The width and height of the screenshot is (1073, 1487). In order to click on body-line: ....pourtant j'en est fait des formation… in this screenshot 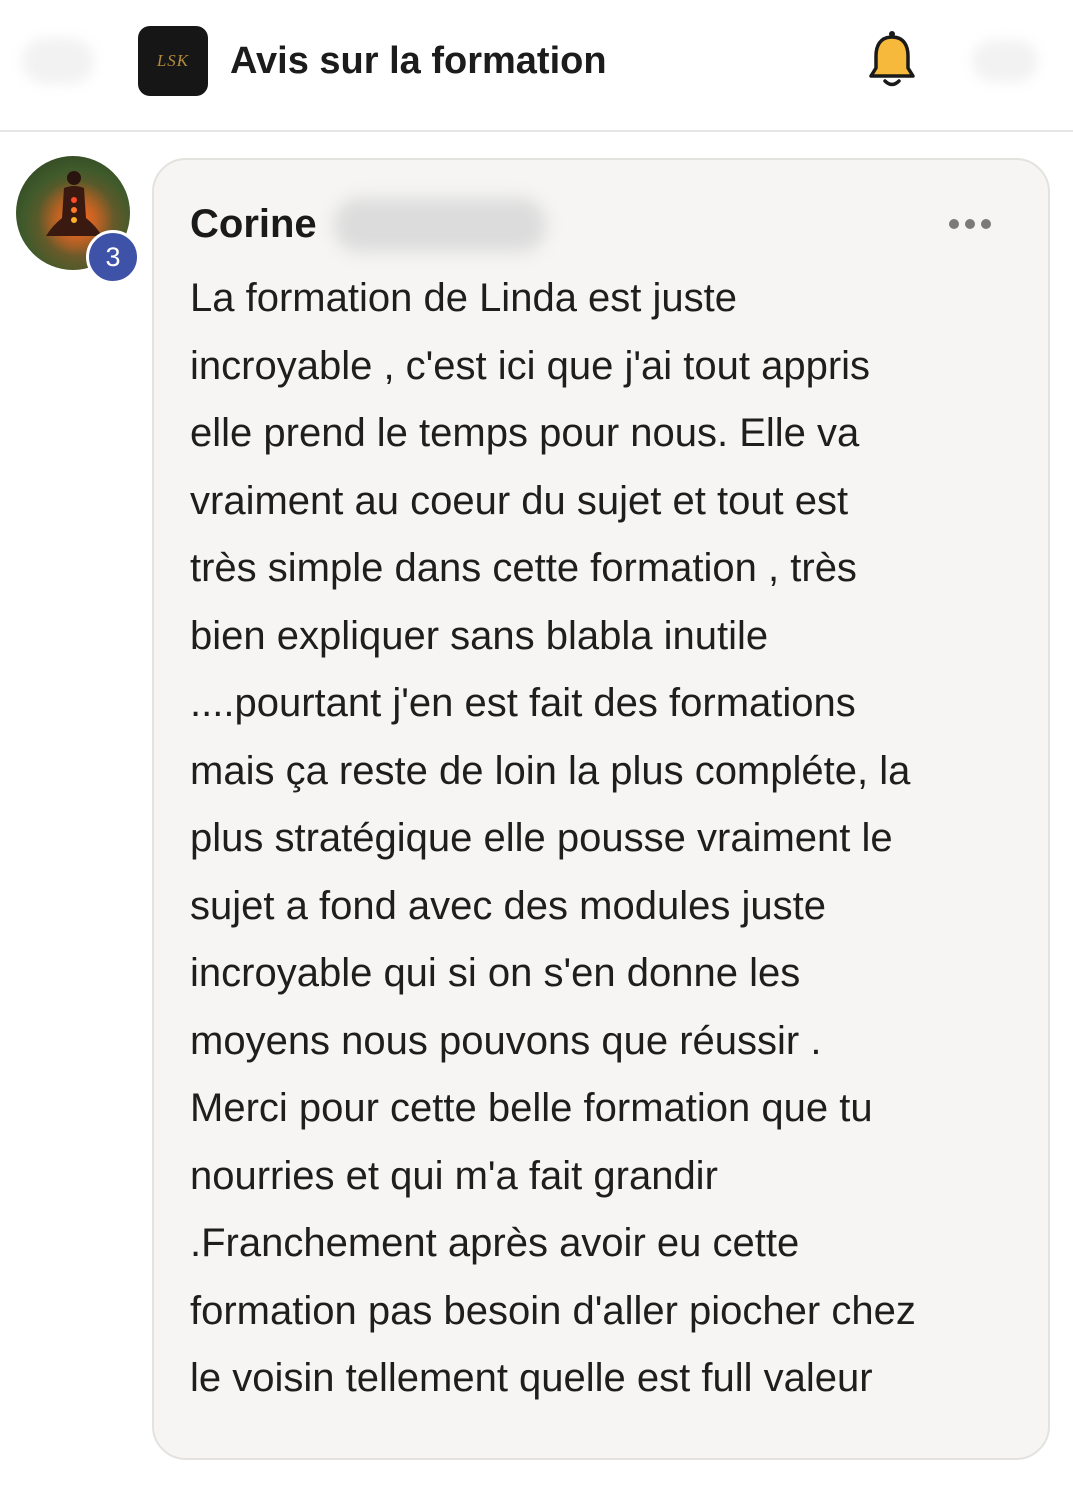, I will do `click(523, 703)`.